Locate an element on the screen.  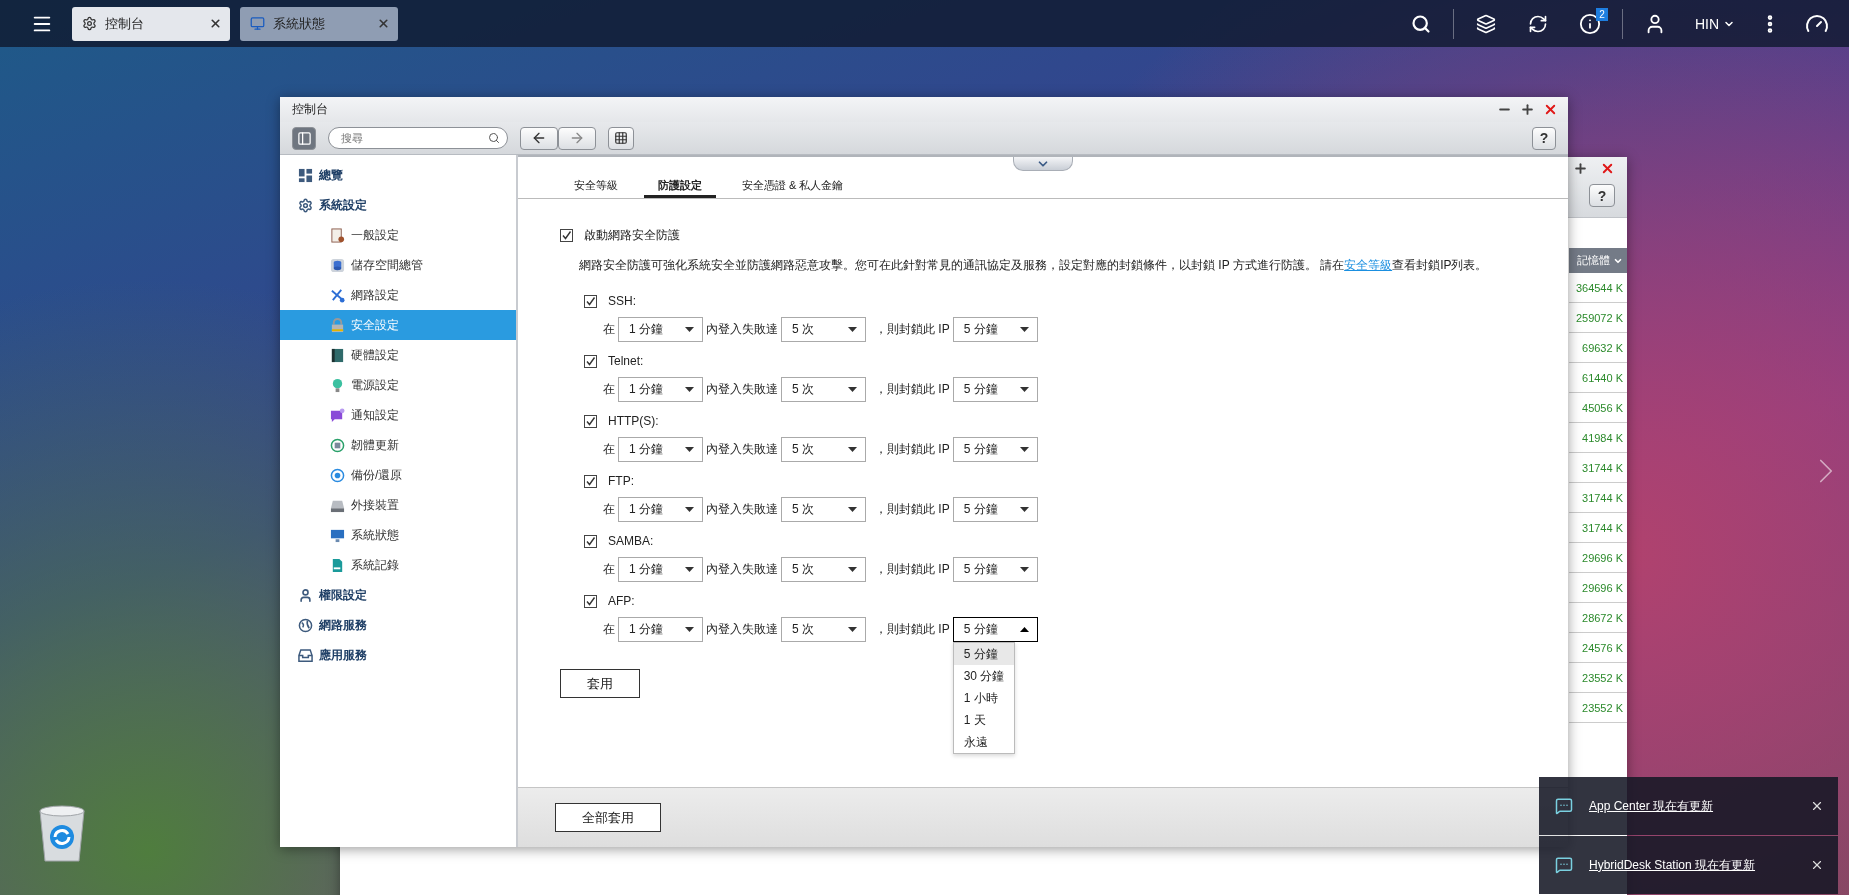
field-label: 內登入失敗達 is located at coordinates (742, 329).